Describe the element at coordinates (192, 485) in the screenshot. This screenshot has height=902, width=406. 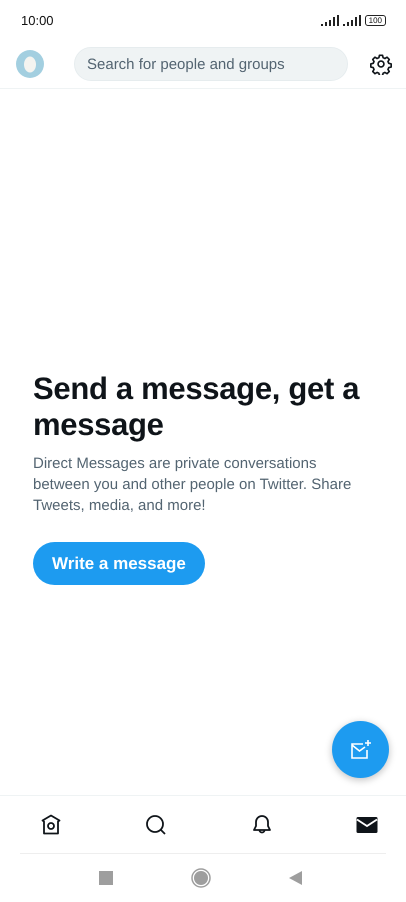
I see `empty-state-description: Direct Messages are private conversations between you and other people on Twitter. Share Tweets, media, and more!` at that location.